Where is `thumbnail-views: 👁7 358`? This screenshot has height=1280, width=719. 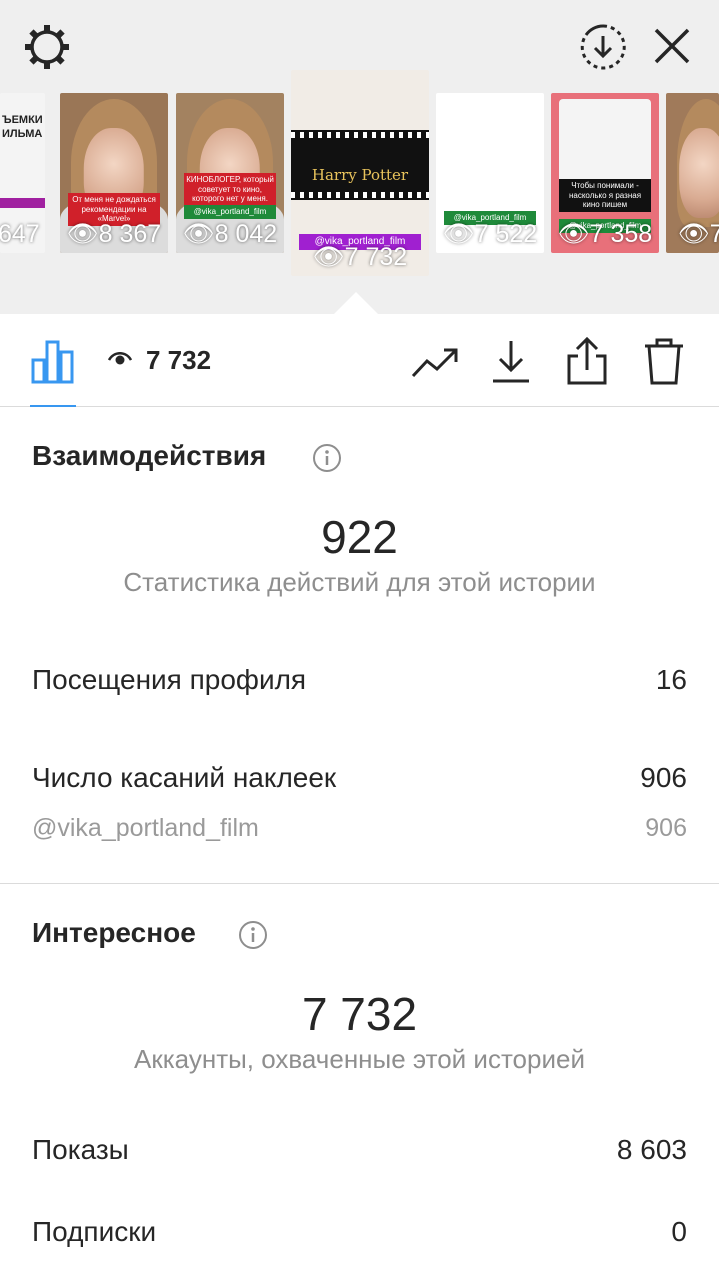 thumbnail-views: 👁7 358 is located at coordinates (605, 234).